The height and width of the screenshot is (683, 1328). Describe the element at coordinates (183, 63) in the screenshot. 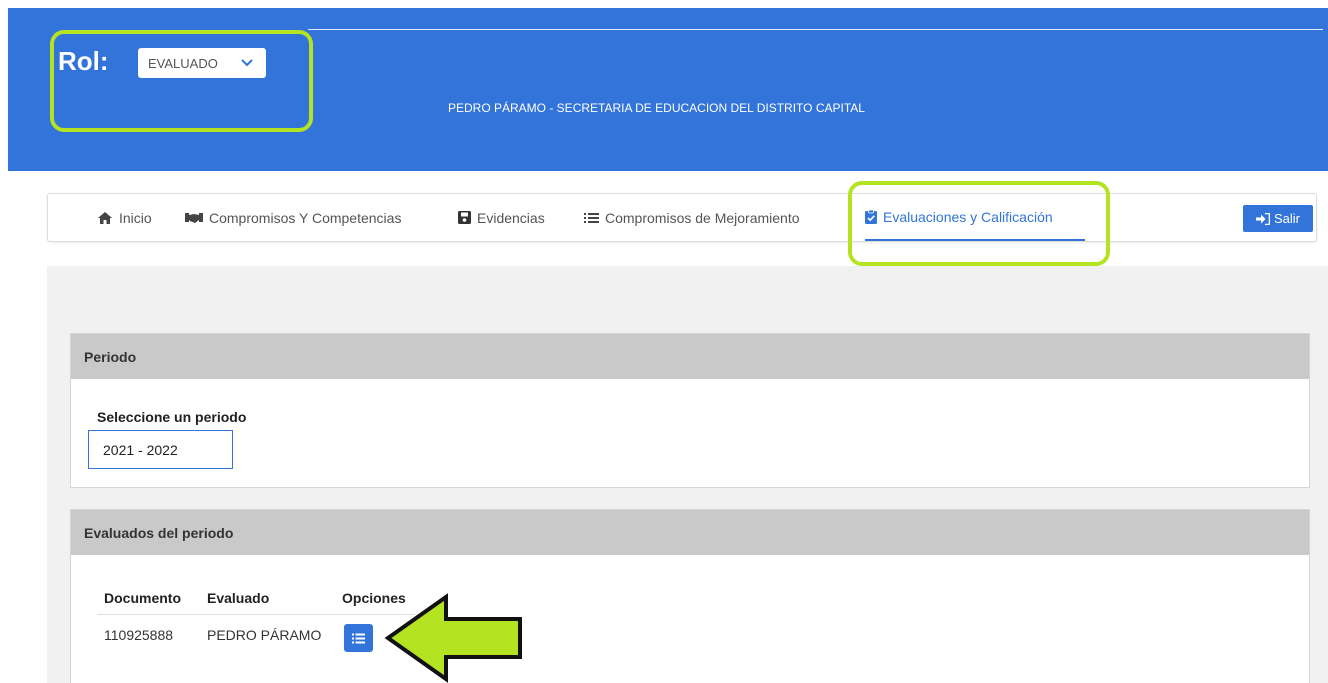

I see `role-select-value: EVALUADO` at that location.